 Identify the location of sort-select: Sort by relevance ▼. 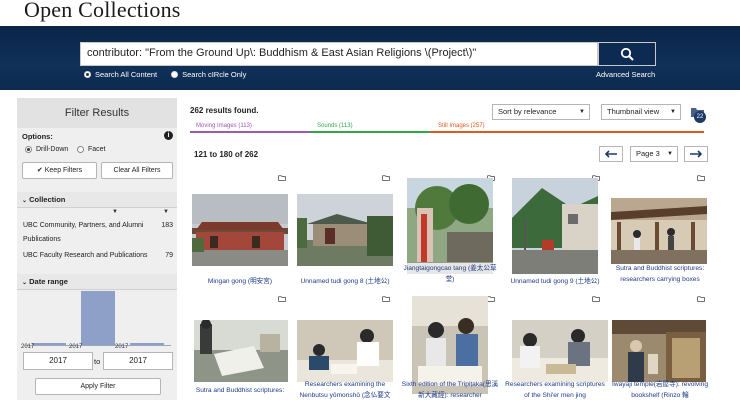
(541, 112).